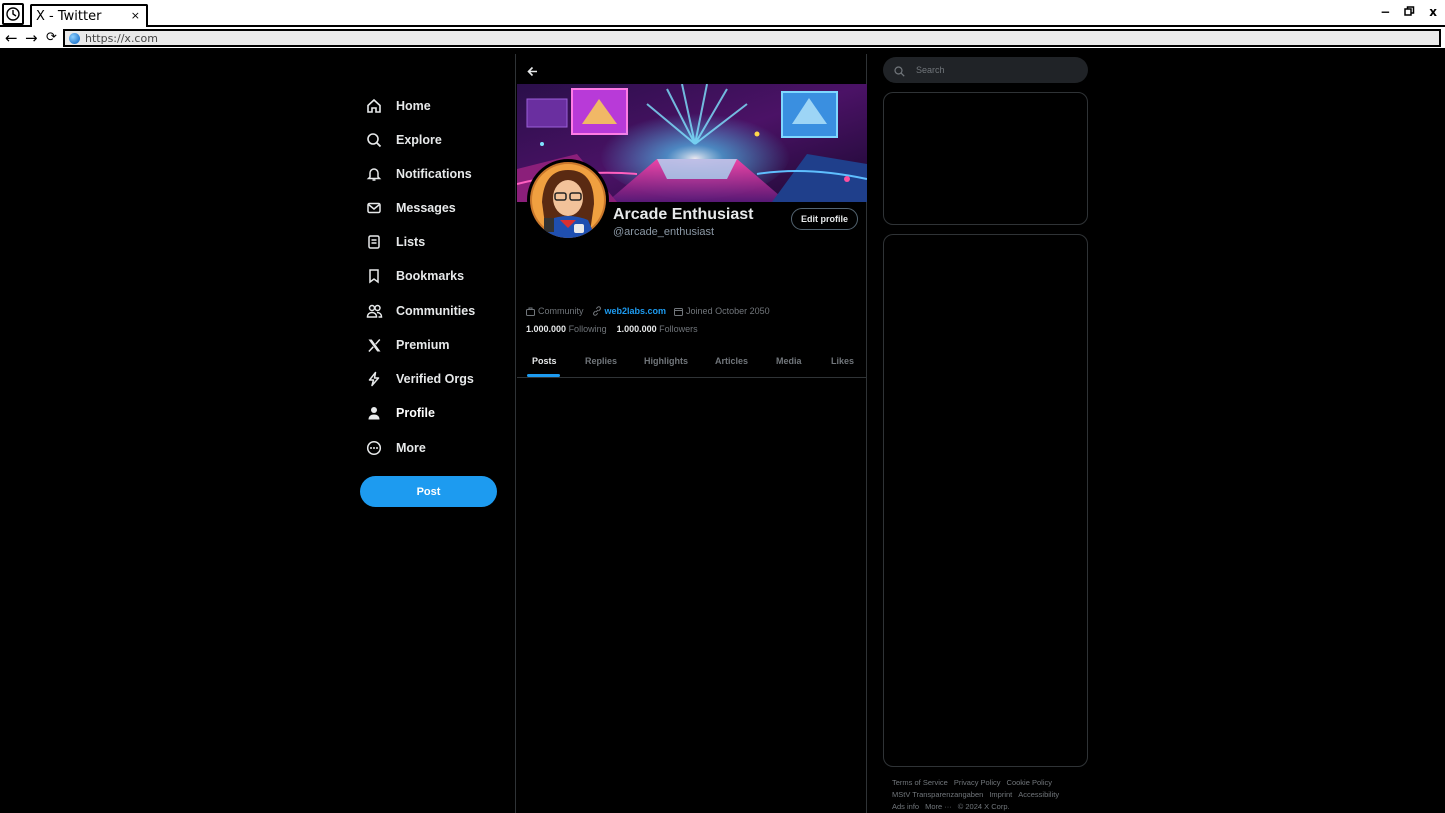 The width and height of the screenshot is (1445, 813). Describe the element at coordinates (842, 361) in the screenshot. I see `tab-likes: Likes` at that location.